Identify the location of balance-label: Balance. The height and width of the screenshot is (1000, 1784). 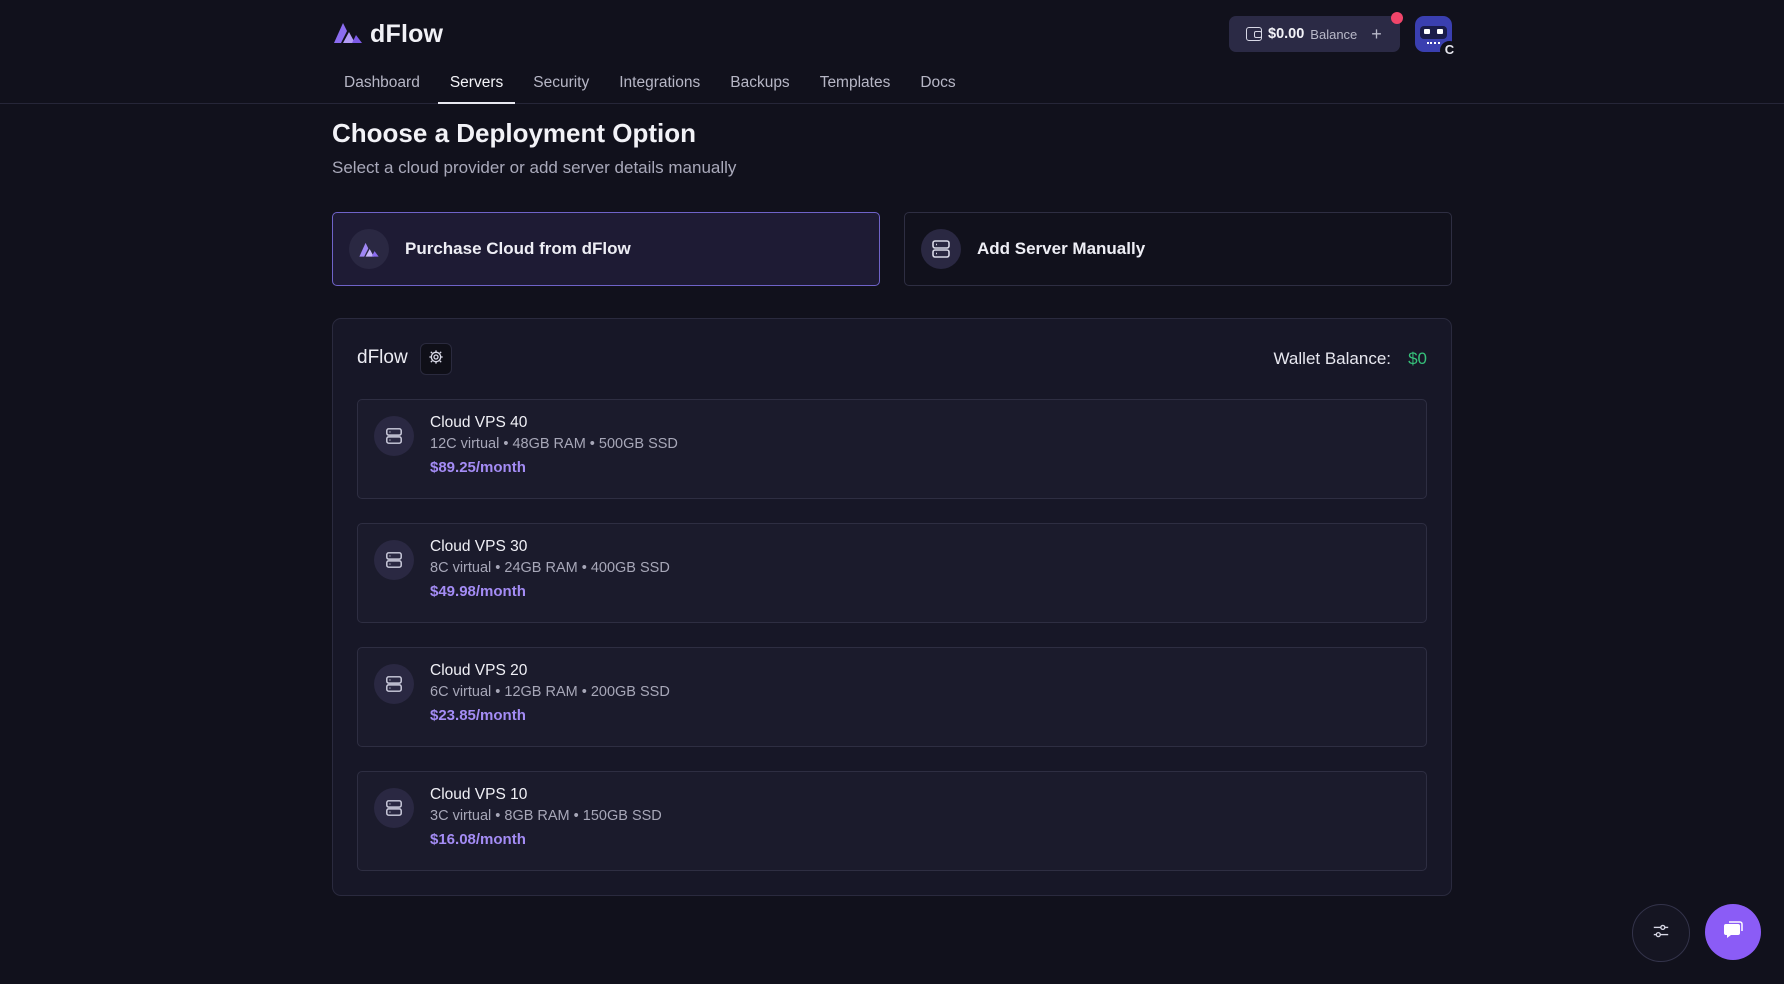
(1334, 34).